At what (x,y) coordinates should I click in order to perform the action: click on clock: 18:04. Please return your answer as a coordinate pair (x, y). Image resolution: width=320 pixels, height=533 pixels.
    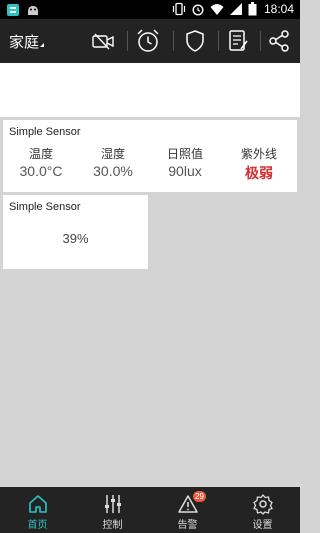
    Looking at the image, I should click on (278, 9).